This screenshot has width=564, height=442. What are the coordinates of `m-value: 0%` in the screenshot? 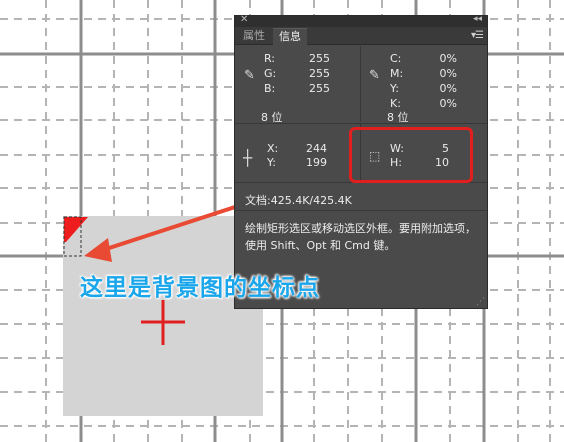 It's located at (448, 73).